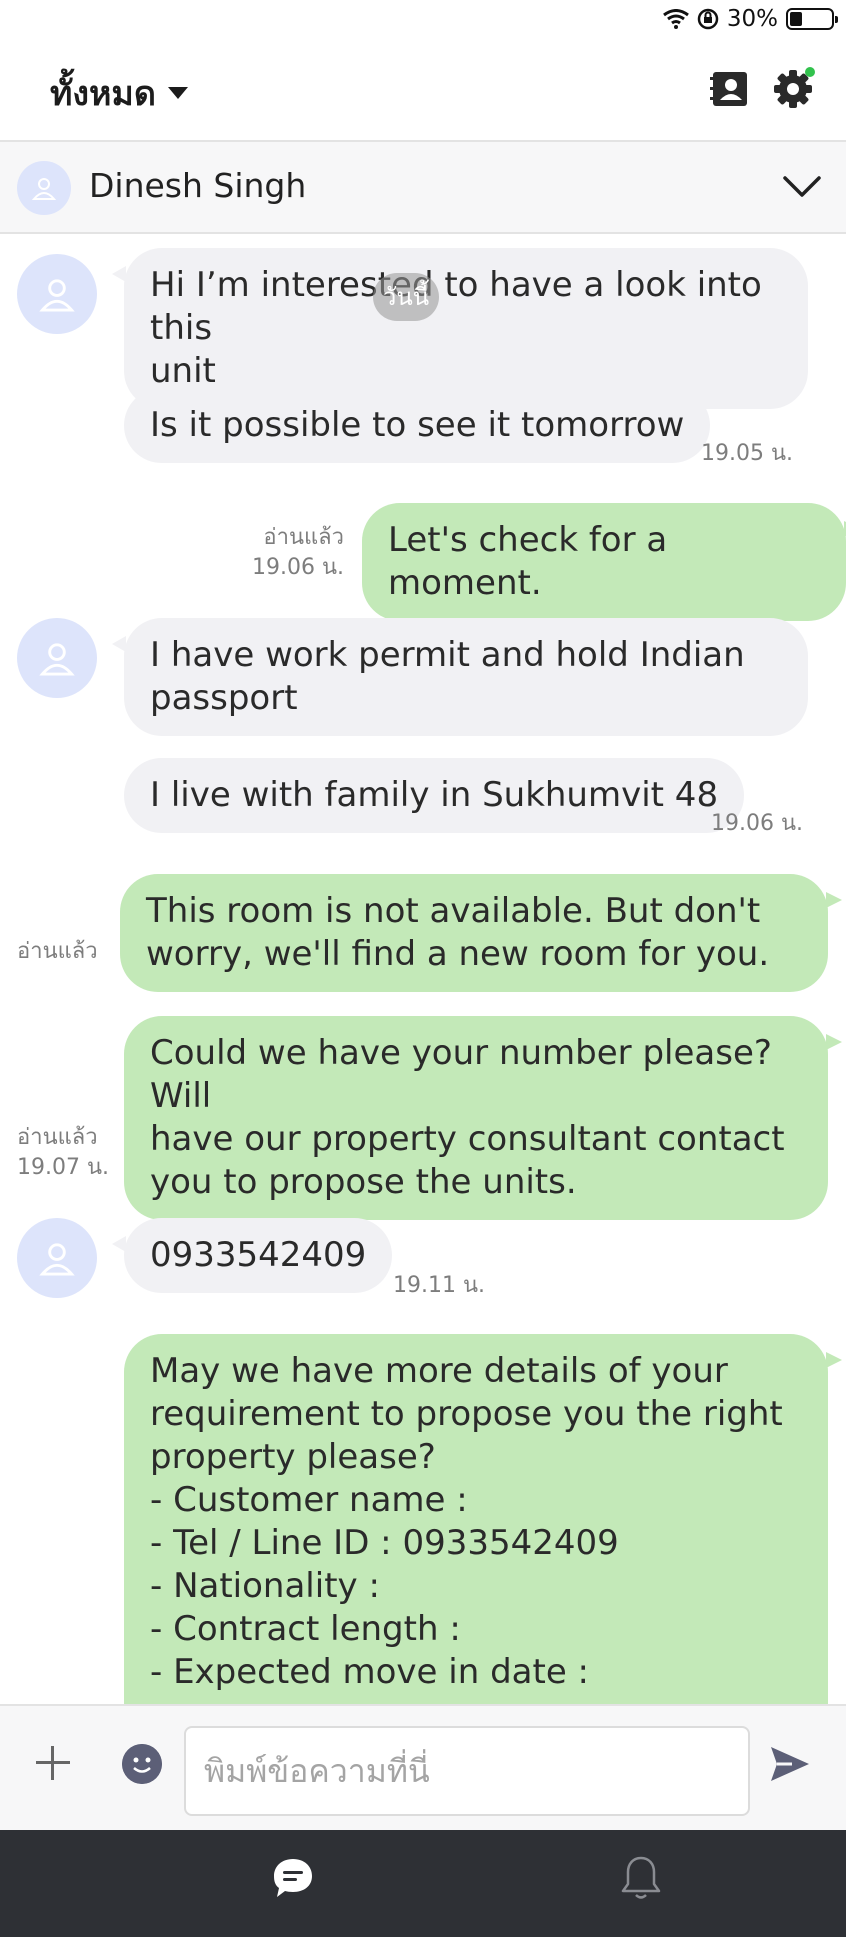  I want to click on message-composer, so click(423, 1767).